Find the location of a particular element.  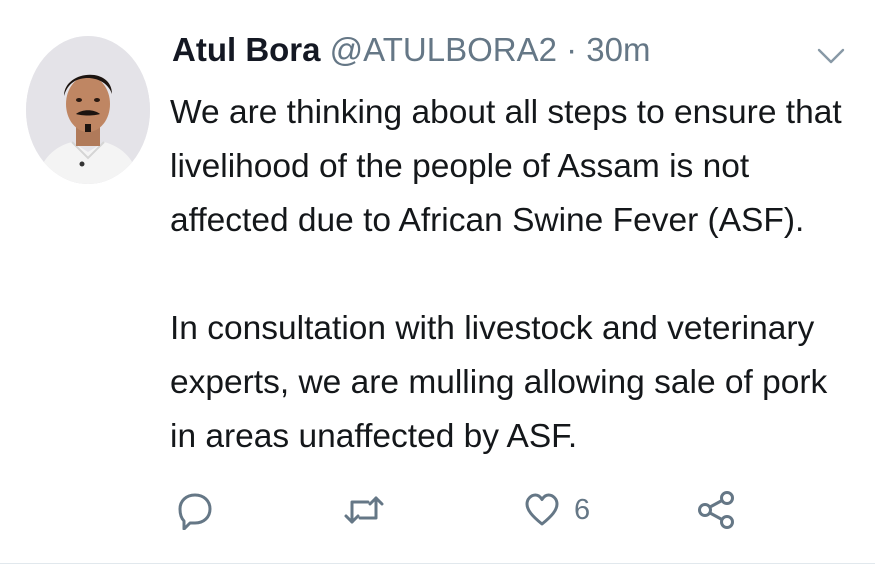

divider is located at coordinates (437, 563).